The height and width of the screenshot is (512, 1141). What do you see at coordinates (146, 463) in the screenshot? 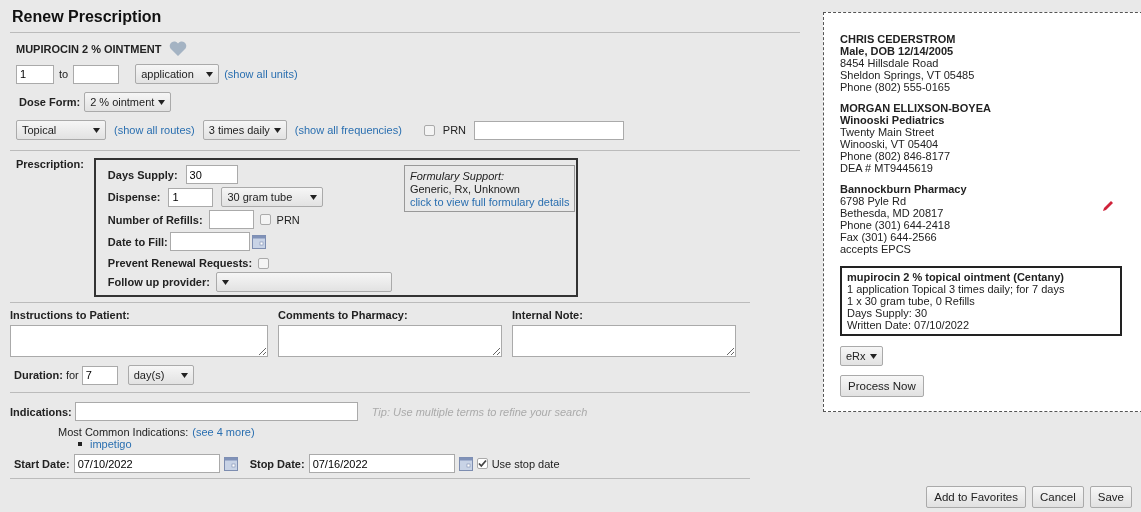
I see `start-date-field: 07/10/2022` at bounding box center [146, 463].